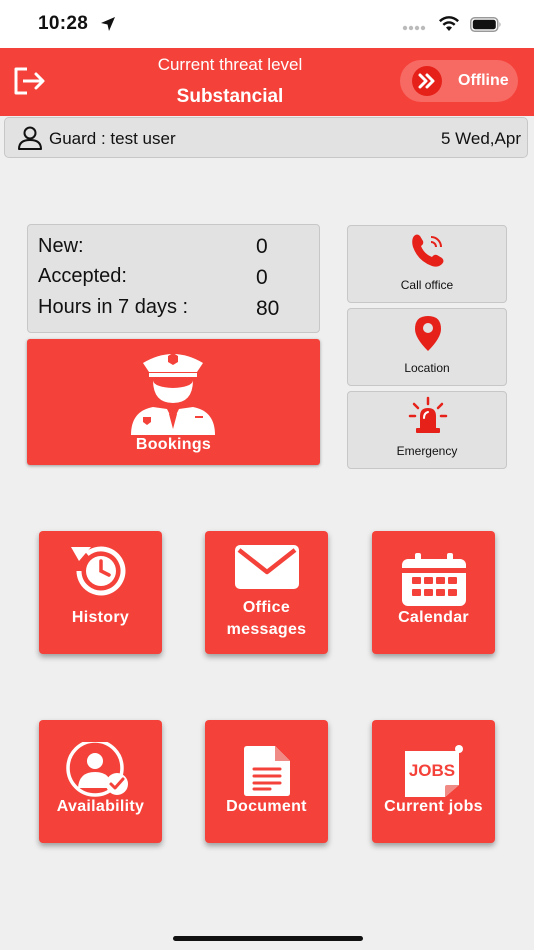 Image resolution: width=534 pixels, height=950 pixels. I want to click on history-tile: History, so click(100, 592).